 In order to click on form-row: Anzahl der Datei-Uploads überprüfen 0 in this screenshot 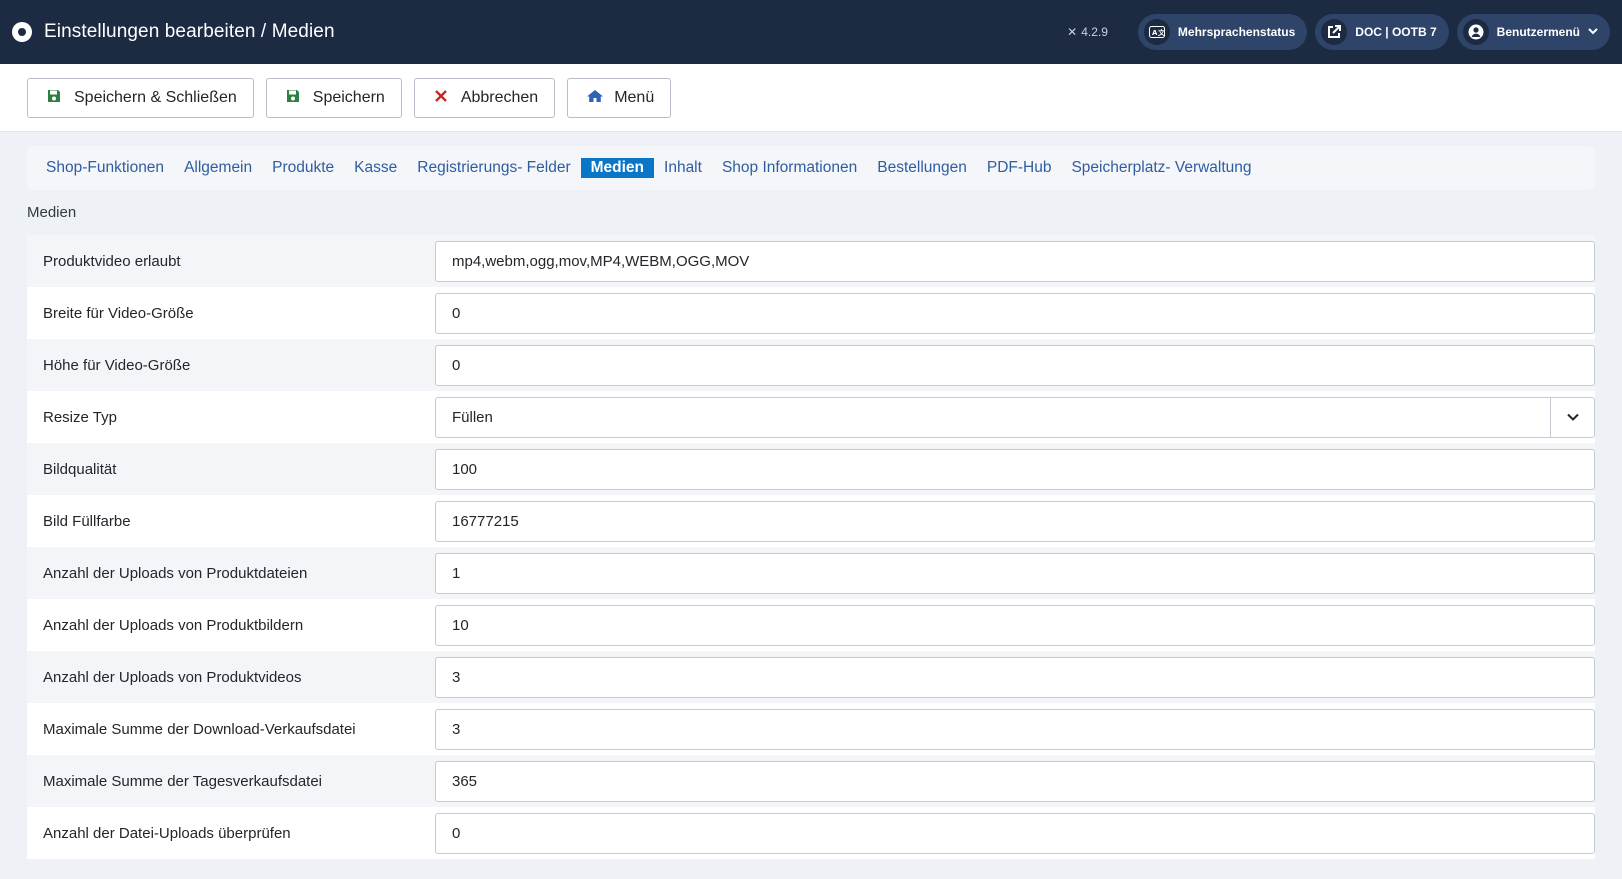, I will do `click(811, 833)`.